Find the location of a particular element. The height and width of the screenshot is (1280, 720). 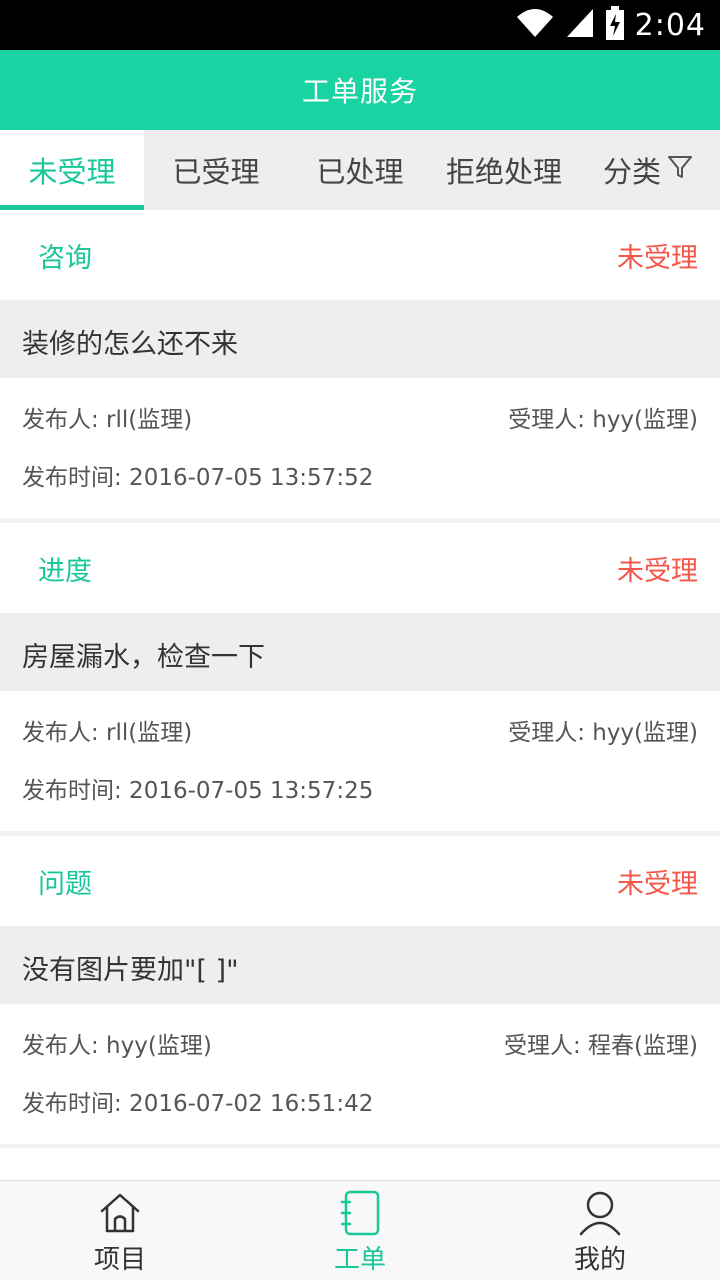

tab-unaccepted: 未受理 is located at coordinates (72, 170).